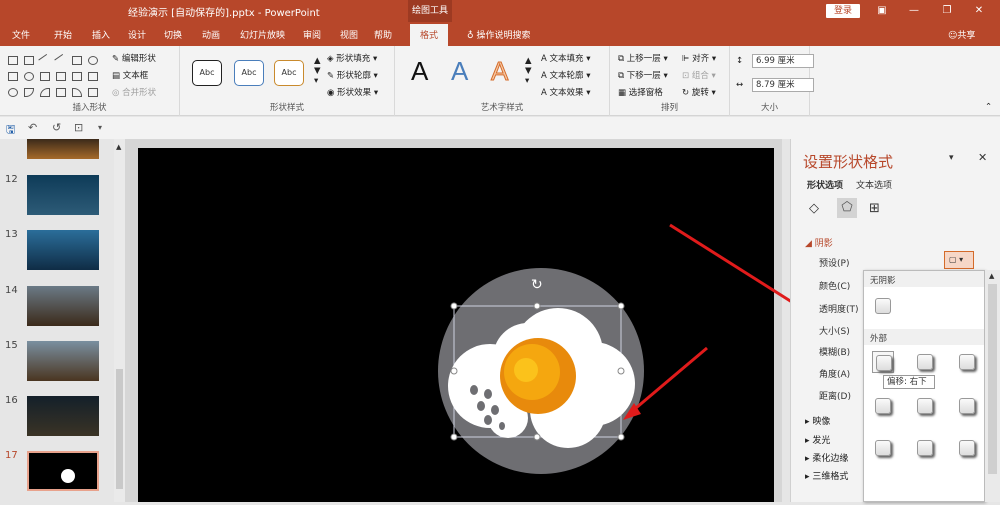 This screenshot has width=1000, height=505. Describe the element at coordinates (640, 92) in the screenshot. I see `selection-pane-button: ▦ 选择窗格` at that location.